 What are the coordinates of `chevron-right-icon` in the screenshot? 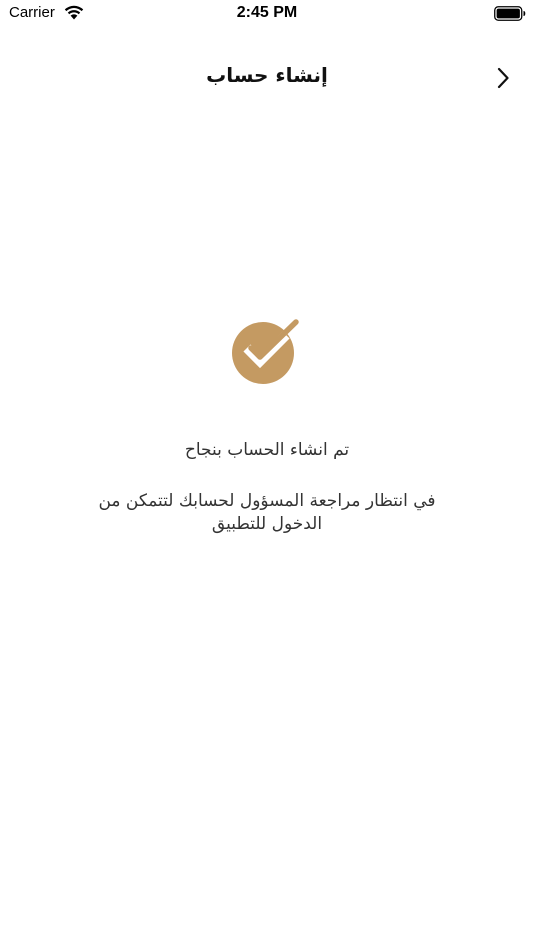 It's located at (503, 78).